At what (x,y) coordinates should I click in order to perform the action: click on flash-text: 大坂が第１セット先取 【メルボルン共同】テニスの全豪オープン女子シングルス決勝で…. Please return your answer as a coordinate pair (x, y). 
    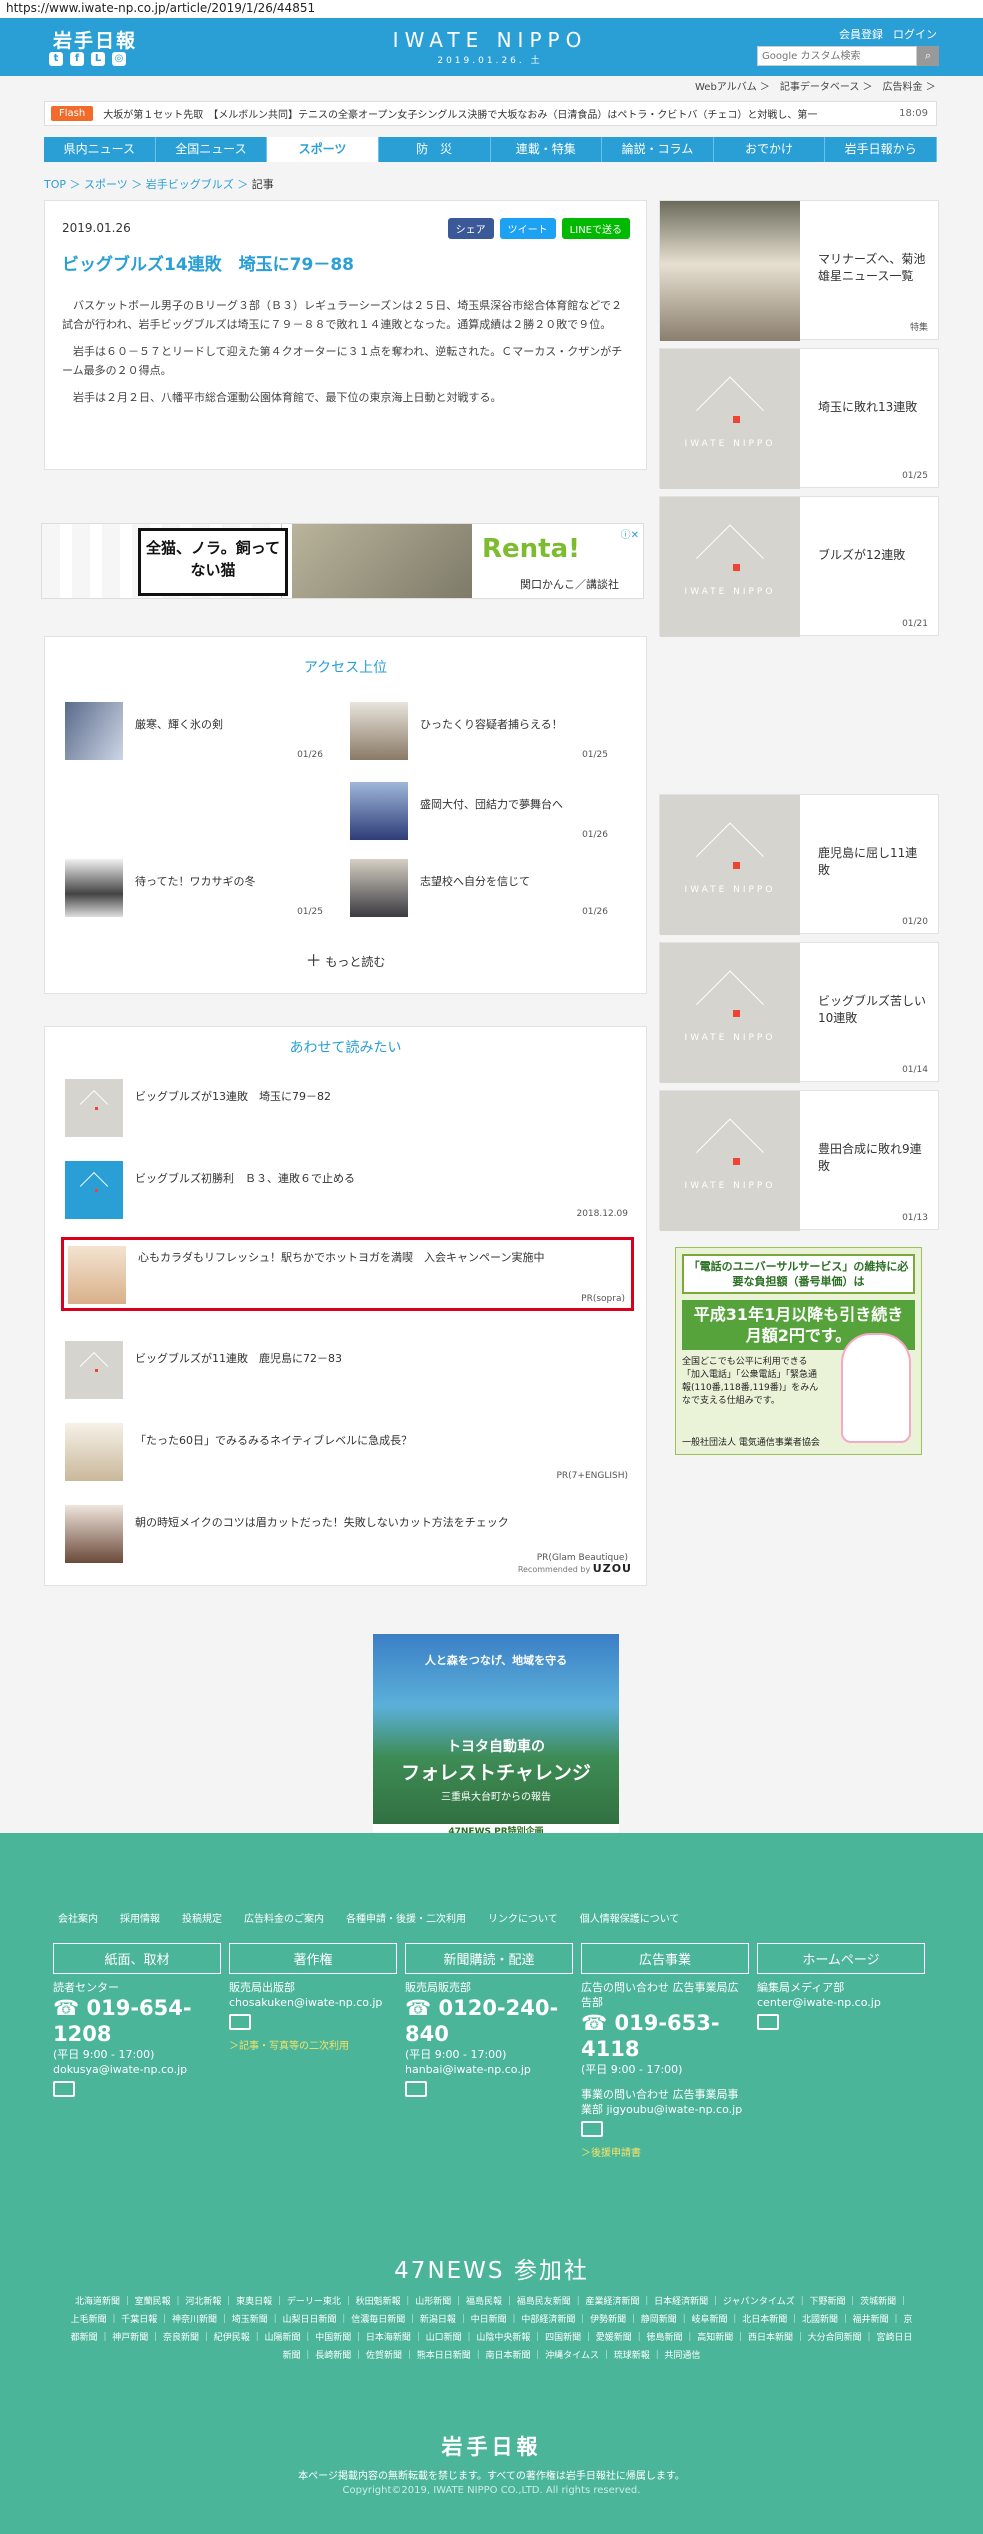
    Looking at the image, I should click on (473, 113).